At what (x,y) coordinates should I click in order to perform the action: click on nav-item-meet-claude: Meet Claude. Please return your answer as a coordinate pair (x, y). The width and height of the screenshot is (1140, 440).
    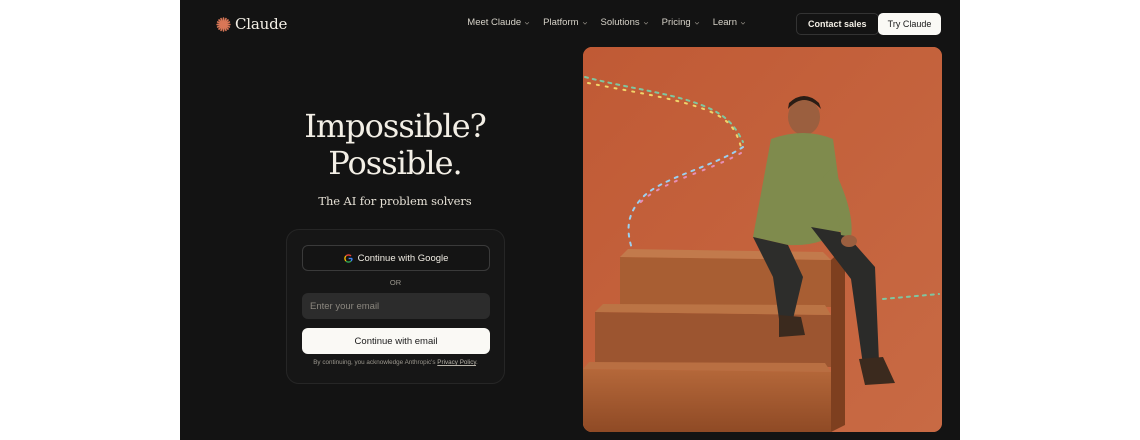
    Looking at the image, I should click on (498, 22).